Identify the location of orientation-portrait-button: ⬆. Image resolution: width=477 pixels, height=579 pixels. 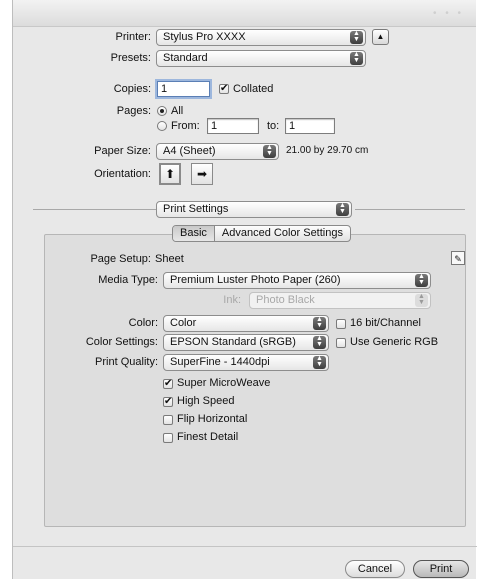
(170, 174).